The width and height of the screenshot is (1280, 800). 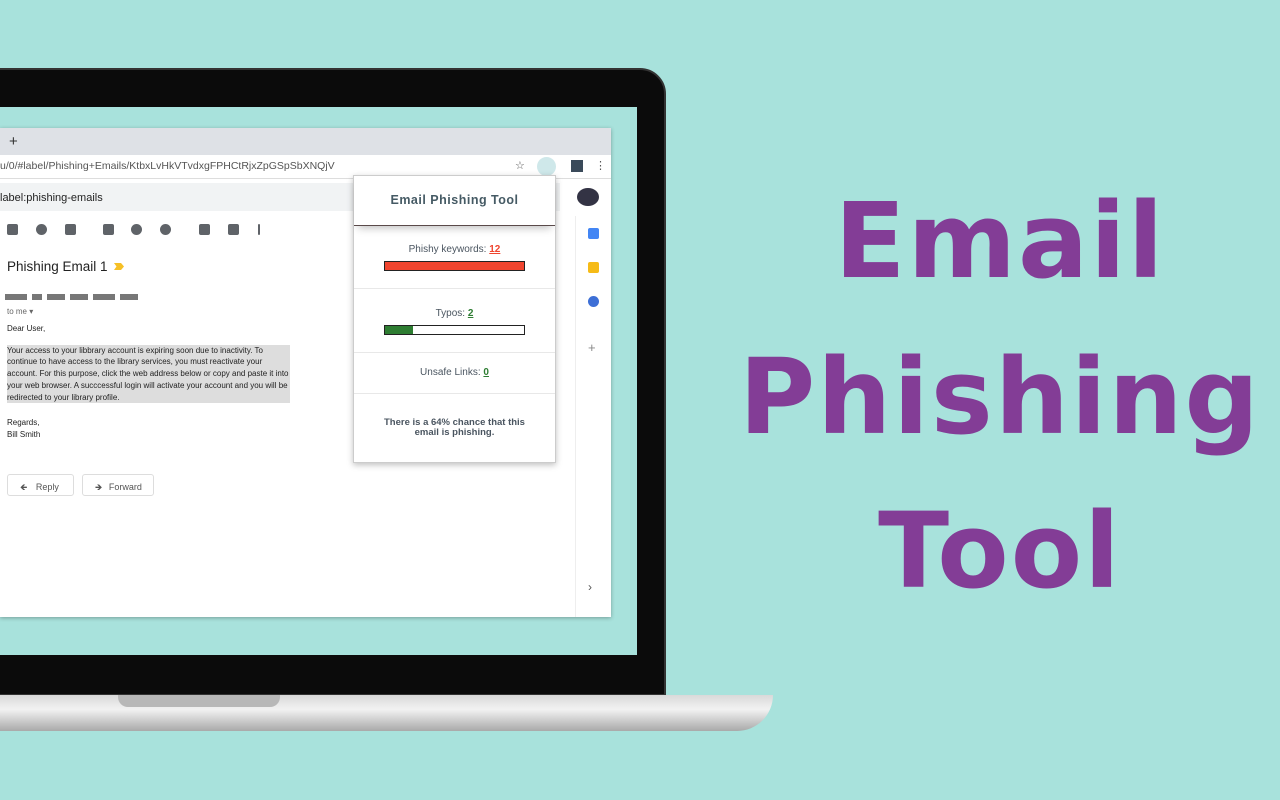 I want to click on keywords-label: Phishy keywords:, so click(x=449, y=249).